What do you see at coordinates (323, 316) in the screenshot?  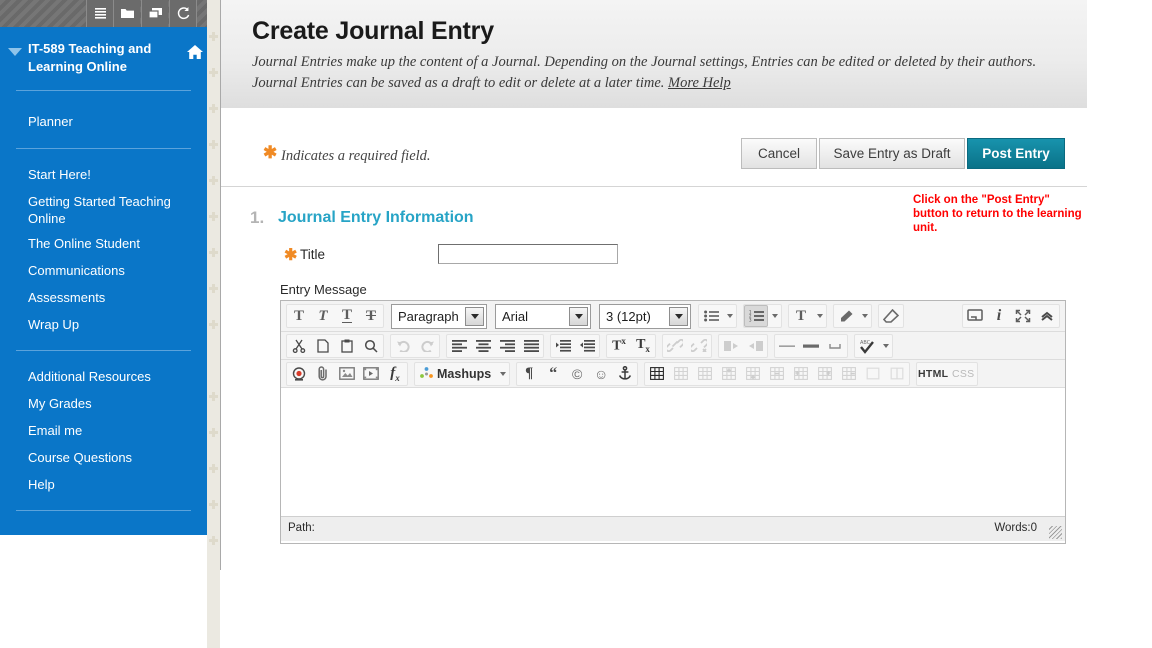 I see `italic-T-icon: T` at bounding box center [323, 316].